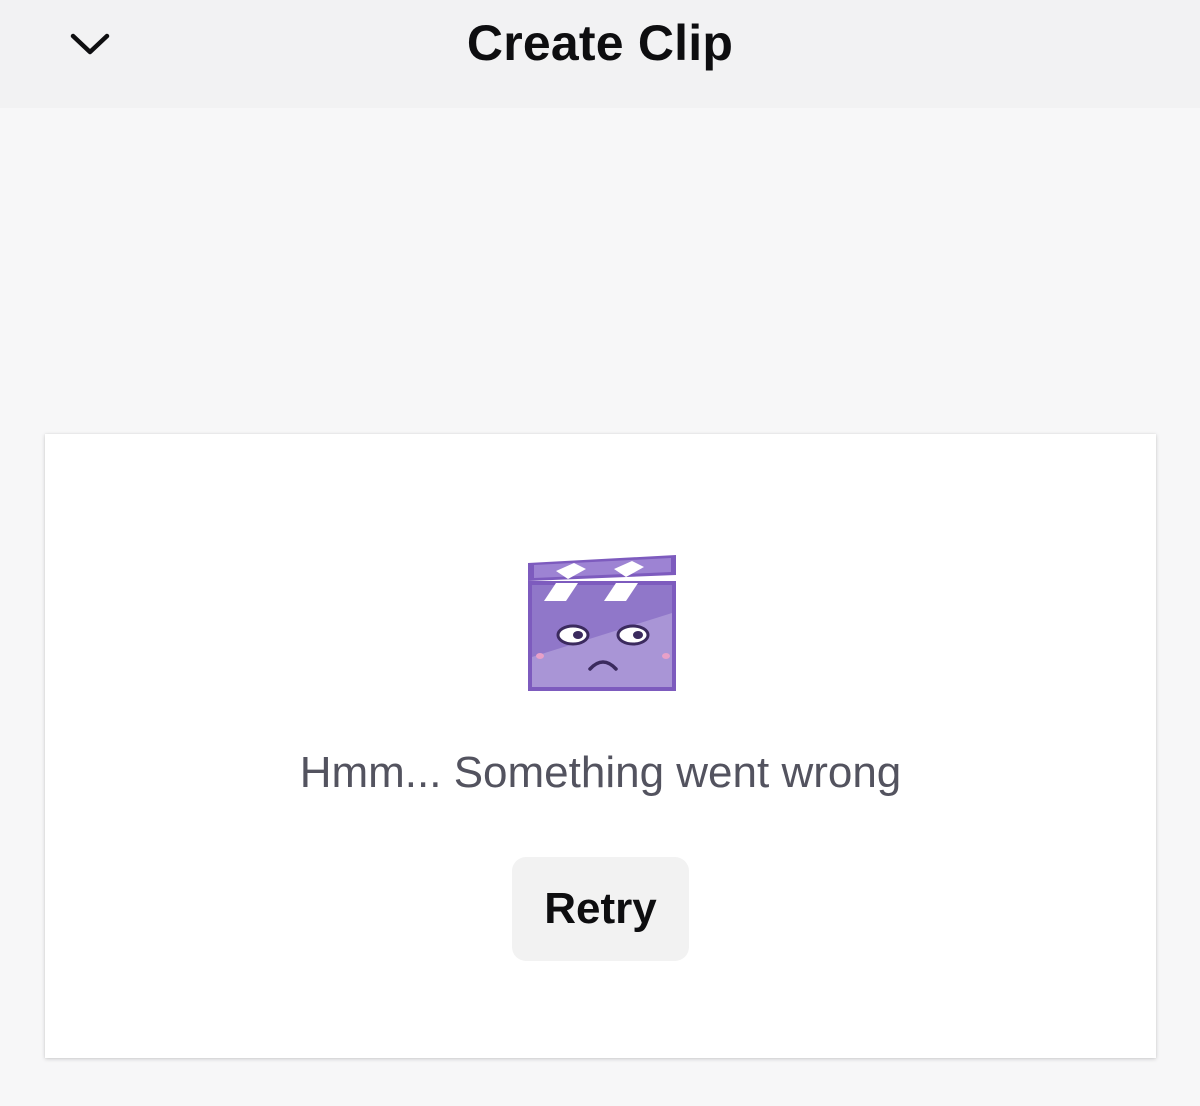 The image size is (1200, 1106). I want to click on retry-button: Retry, so click(600, 909).